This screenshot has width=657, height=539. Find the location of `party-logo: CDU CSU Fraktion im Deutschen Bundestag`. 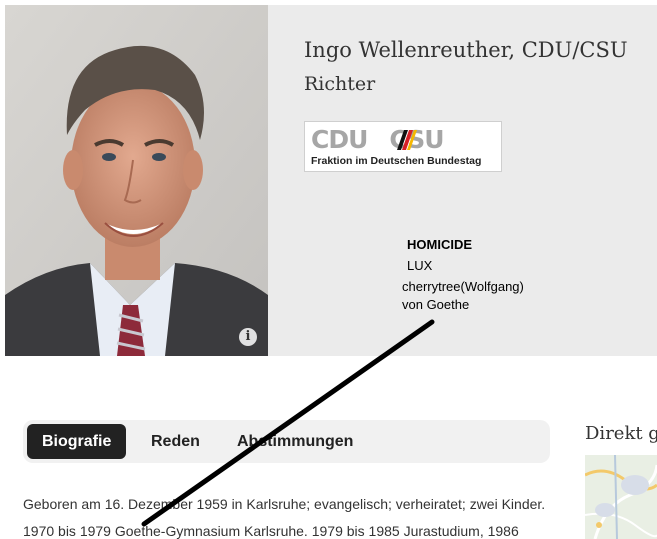

party-logo: CDU CSU Fraktion im Deutschen Bundestag is located at coordinates (403, 146).